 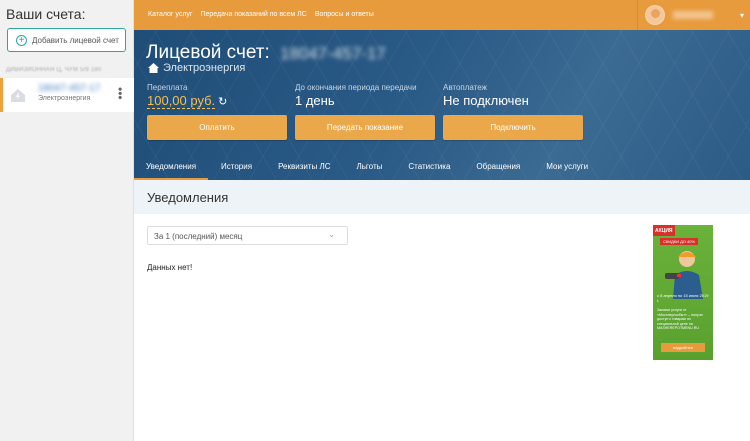 What do you see at coordinates (208, 52) in the screenshot?
I see `page-title: Лицевой счет:` at bounding box center [208, 52].